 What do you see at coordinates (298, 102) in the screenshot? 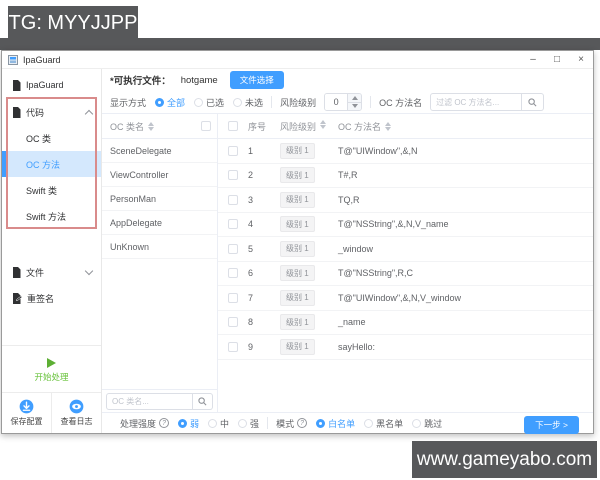
I see `risk-level-label: 风险级别` at bounding box center [298, 102].